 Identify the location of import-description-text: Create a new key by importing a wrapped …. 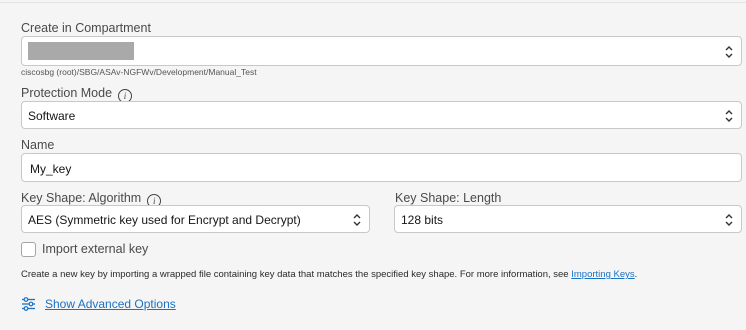
(296, 274).